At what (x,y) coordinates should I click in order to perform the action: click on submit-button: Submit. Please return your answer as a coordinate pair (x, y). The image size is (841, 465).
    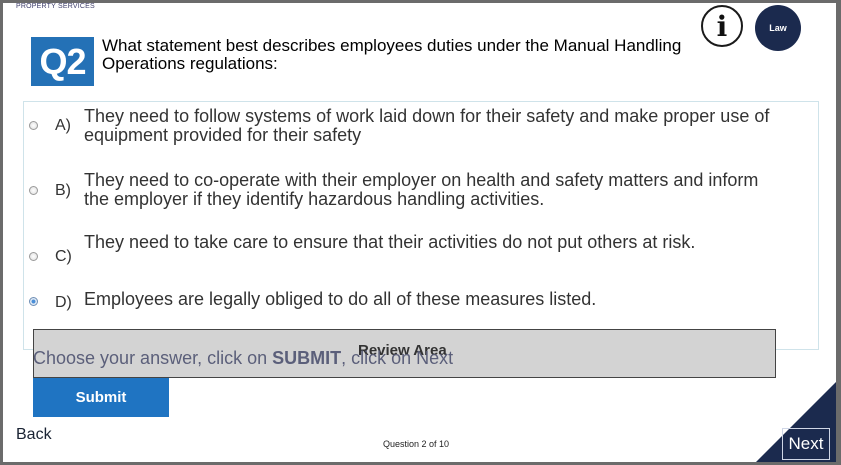
    Looking at the image, I should click on (101, 397).